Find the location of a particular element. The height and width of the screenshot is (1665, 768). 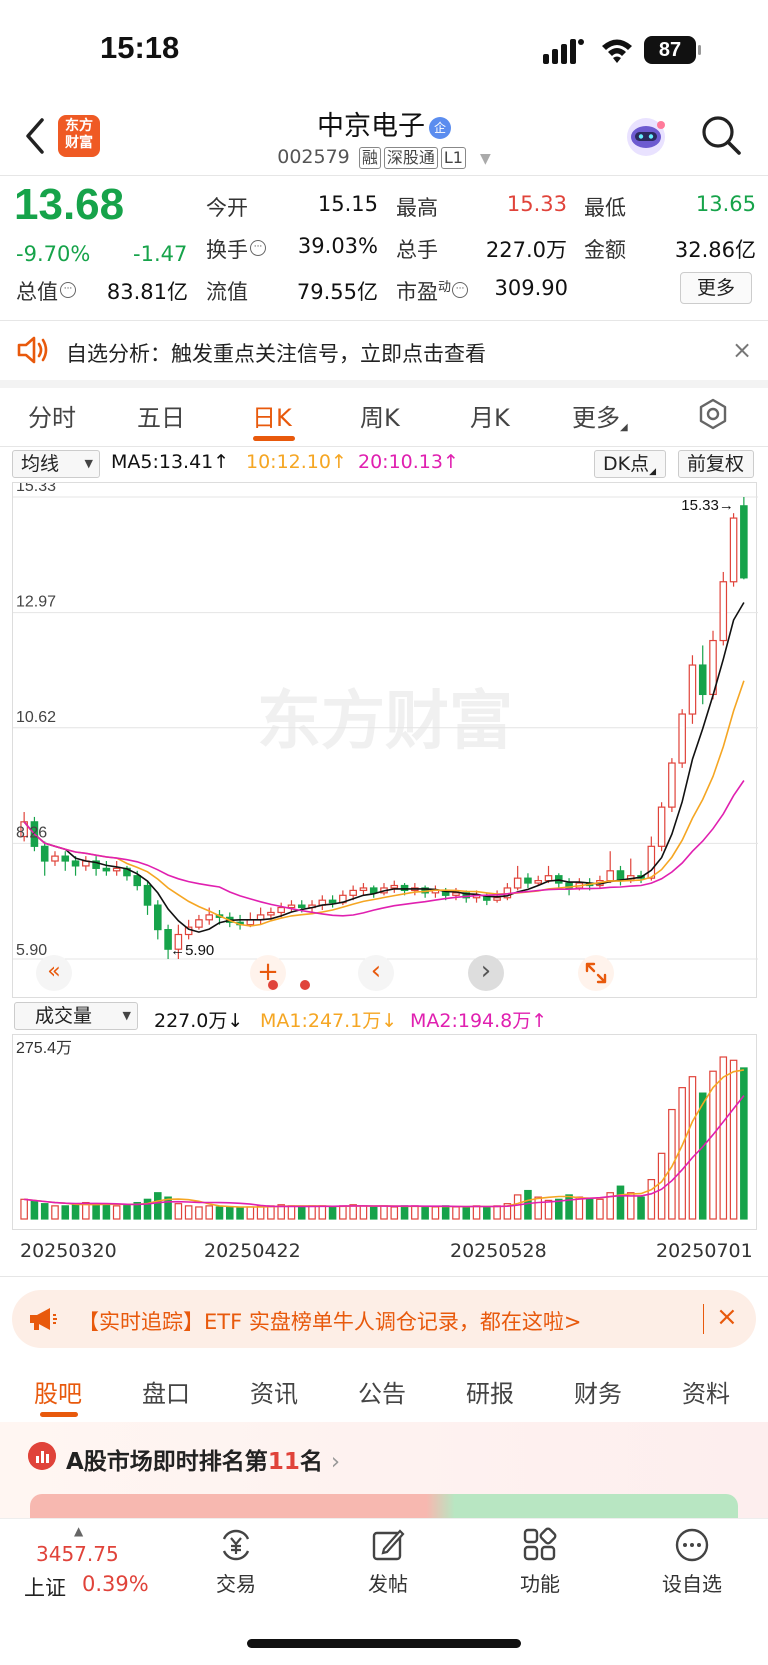

notice-close-icon: × is located at coordinates (742, 350).